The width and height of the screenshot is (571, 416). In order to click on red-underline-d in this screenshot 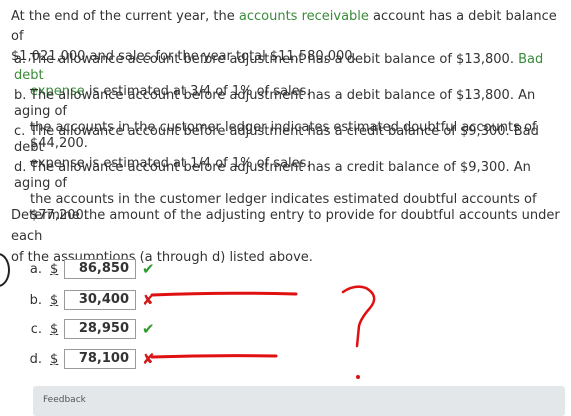, I will do `click(214, 356)`.